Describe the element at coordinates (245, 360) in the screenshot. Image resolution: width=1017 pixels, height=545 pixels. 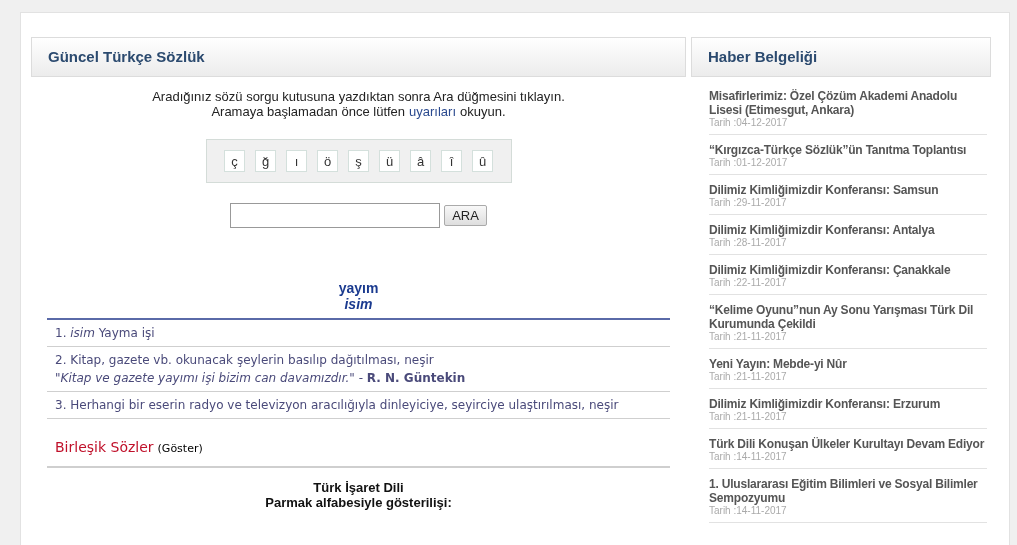
I see `definition-text: 2. Kitap, gazete vb. okunacak şeylerin basılıp dağıtılması, neşir` at that location.